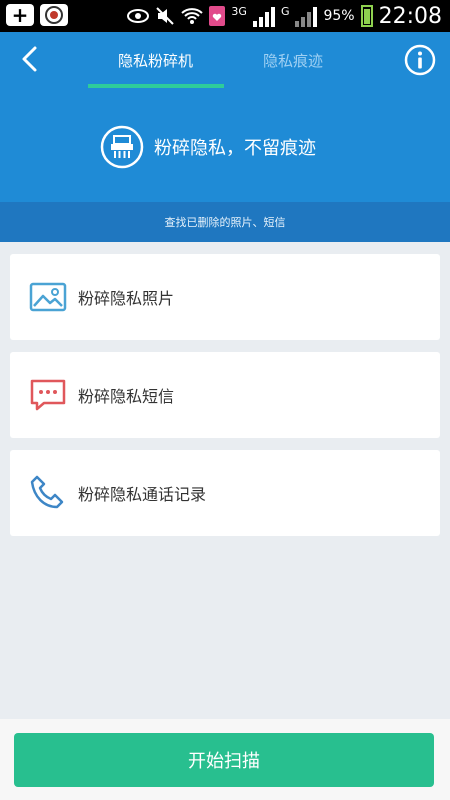 The image size is (450, 800). Describe the element at coordinates (410, 16) in the screenshot. I see `clock: 22:08` at that location.